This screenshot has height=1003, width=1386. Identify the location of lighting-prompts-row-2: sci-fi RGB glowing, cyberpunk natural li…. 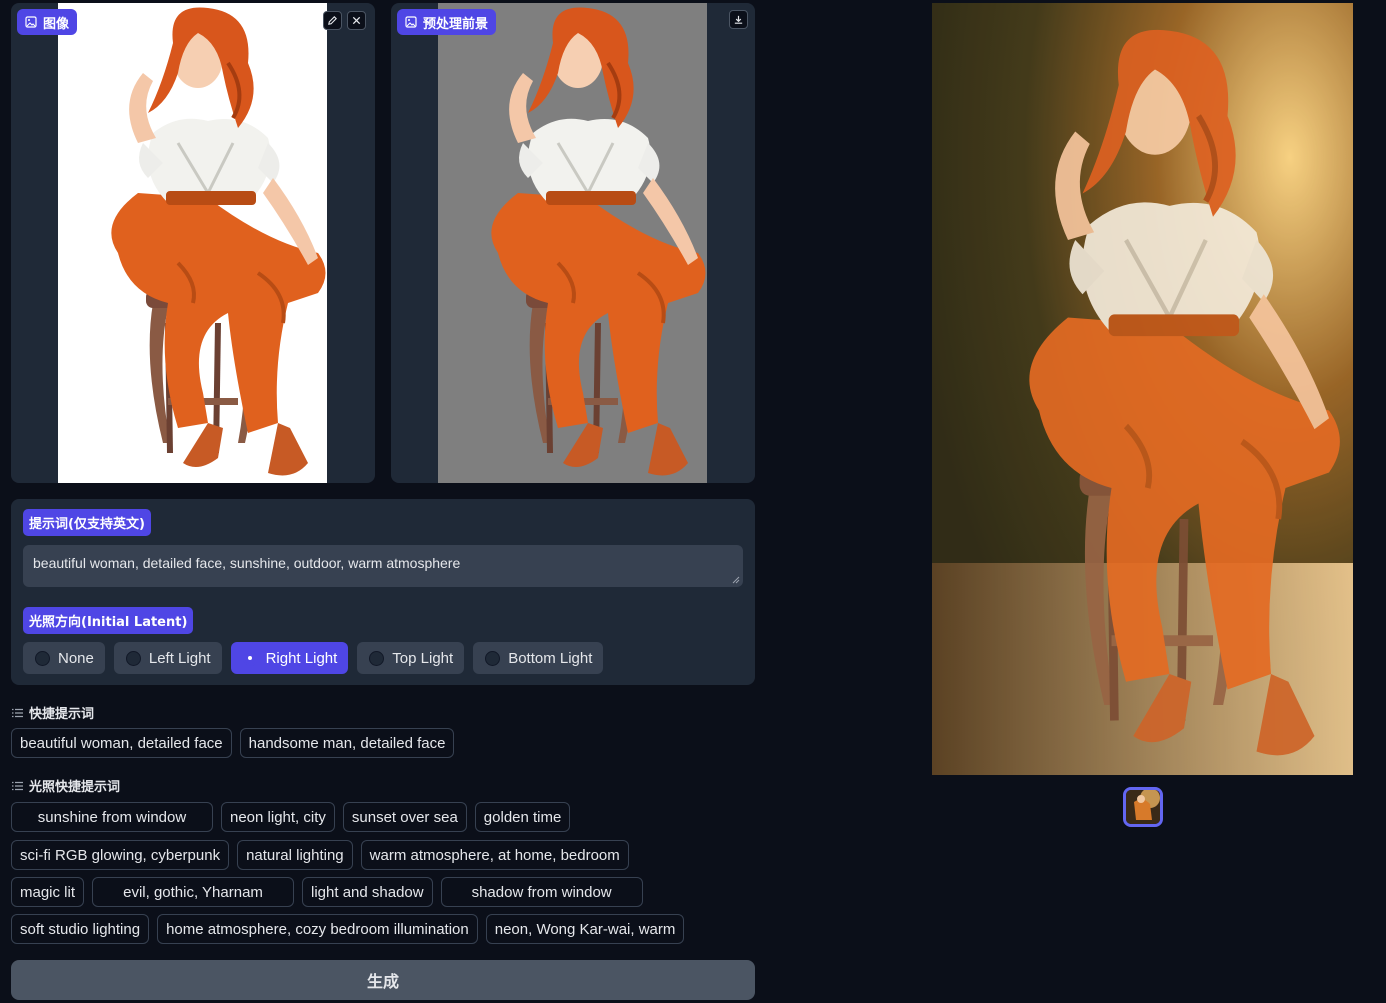
(320, 855).